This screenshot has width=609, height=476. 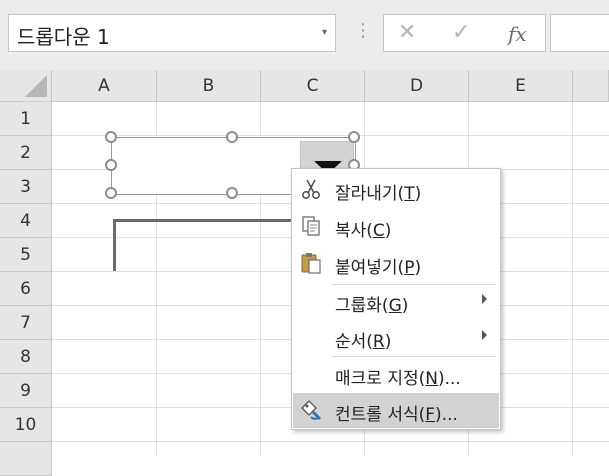 I want to click on column-header-a: A, so click(x=104, y=86).